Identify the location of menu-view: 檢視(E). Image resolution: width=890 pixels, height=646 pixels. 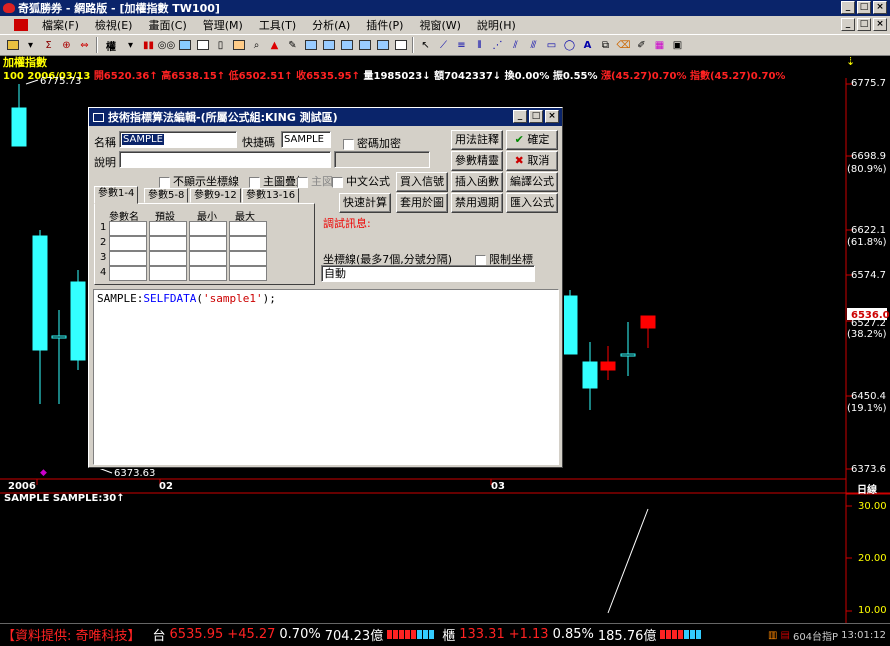
(114, 25).